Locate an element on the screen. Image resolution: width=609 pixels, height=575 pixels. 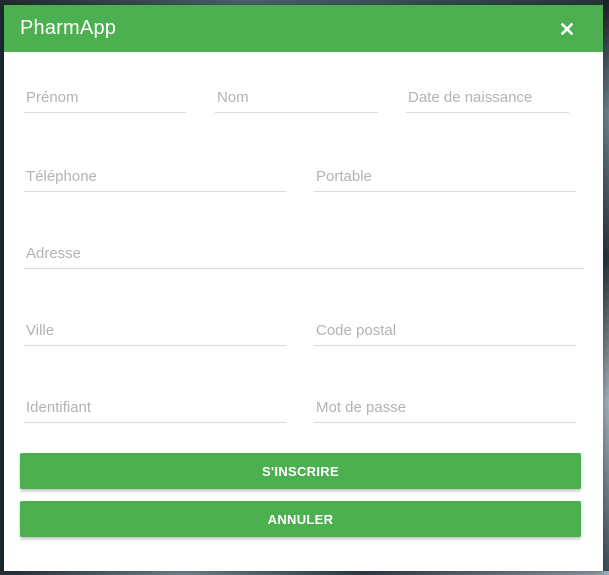
prenom-field is located at coordinates (105, 99).